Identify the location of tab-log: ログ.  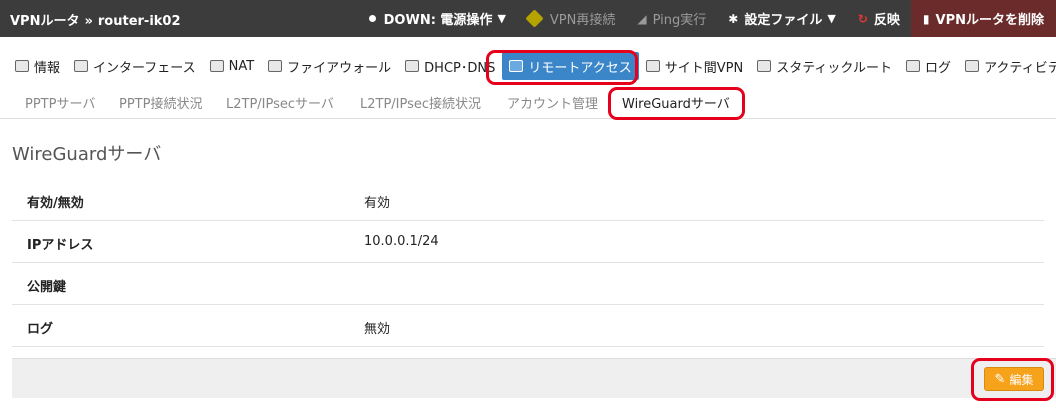
(928, 66).